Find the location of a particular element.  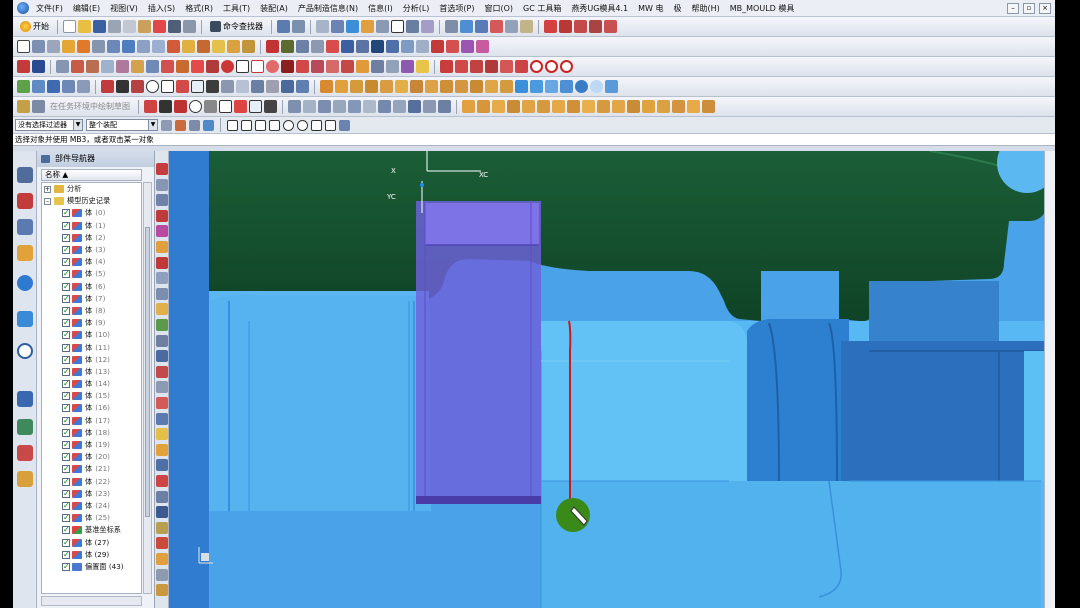

fit-icon is located at coordinates (298, 26).